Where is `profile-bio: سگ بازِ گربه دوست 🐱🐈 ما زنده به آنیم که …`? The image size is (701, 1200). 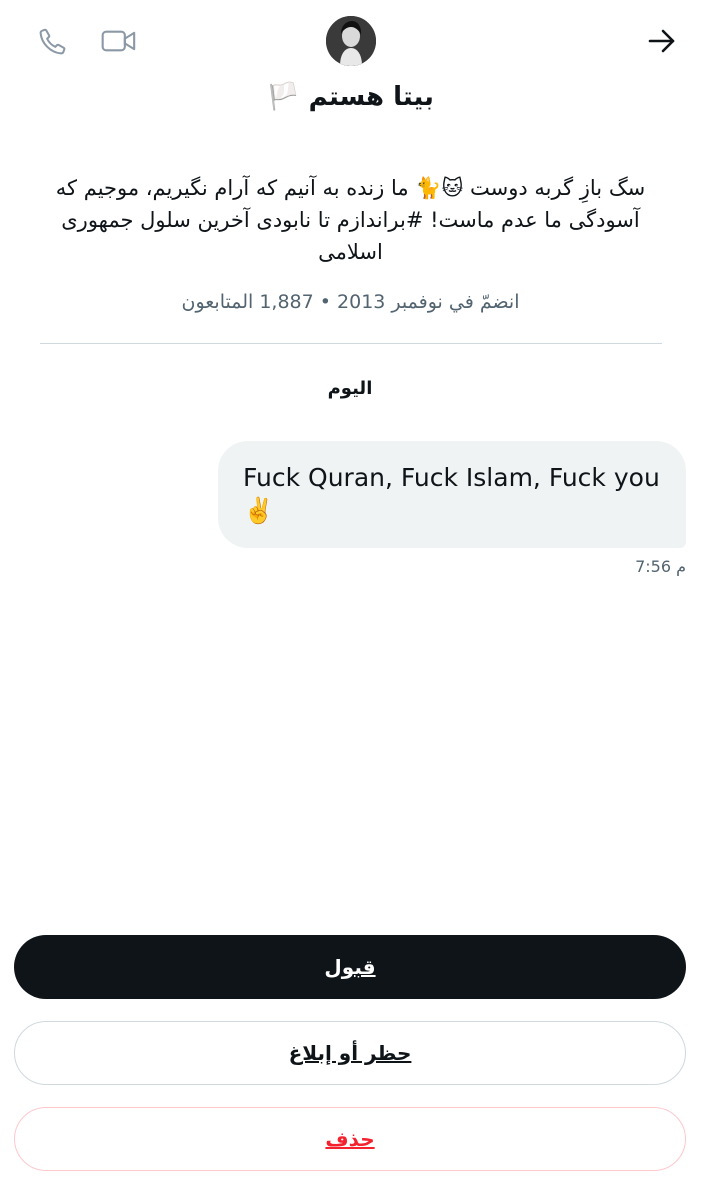 profile-bio: سگ بازِ گربه دوست 🐱🐈 ما زنده به آنیم که … is located at coordinates (350, 220).